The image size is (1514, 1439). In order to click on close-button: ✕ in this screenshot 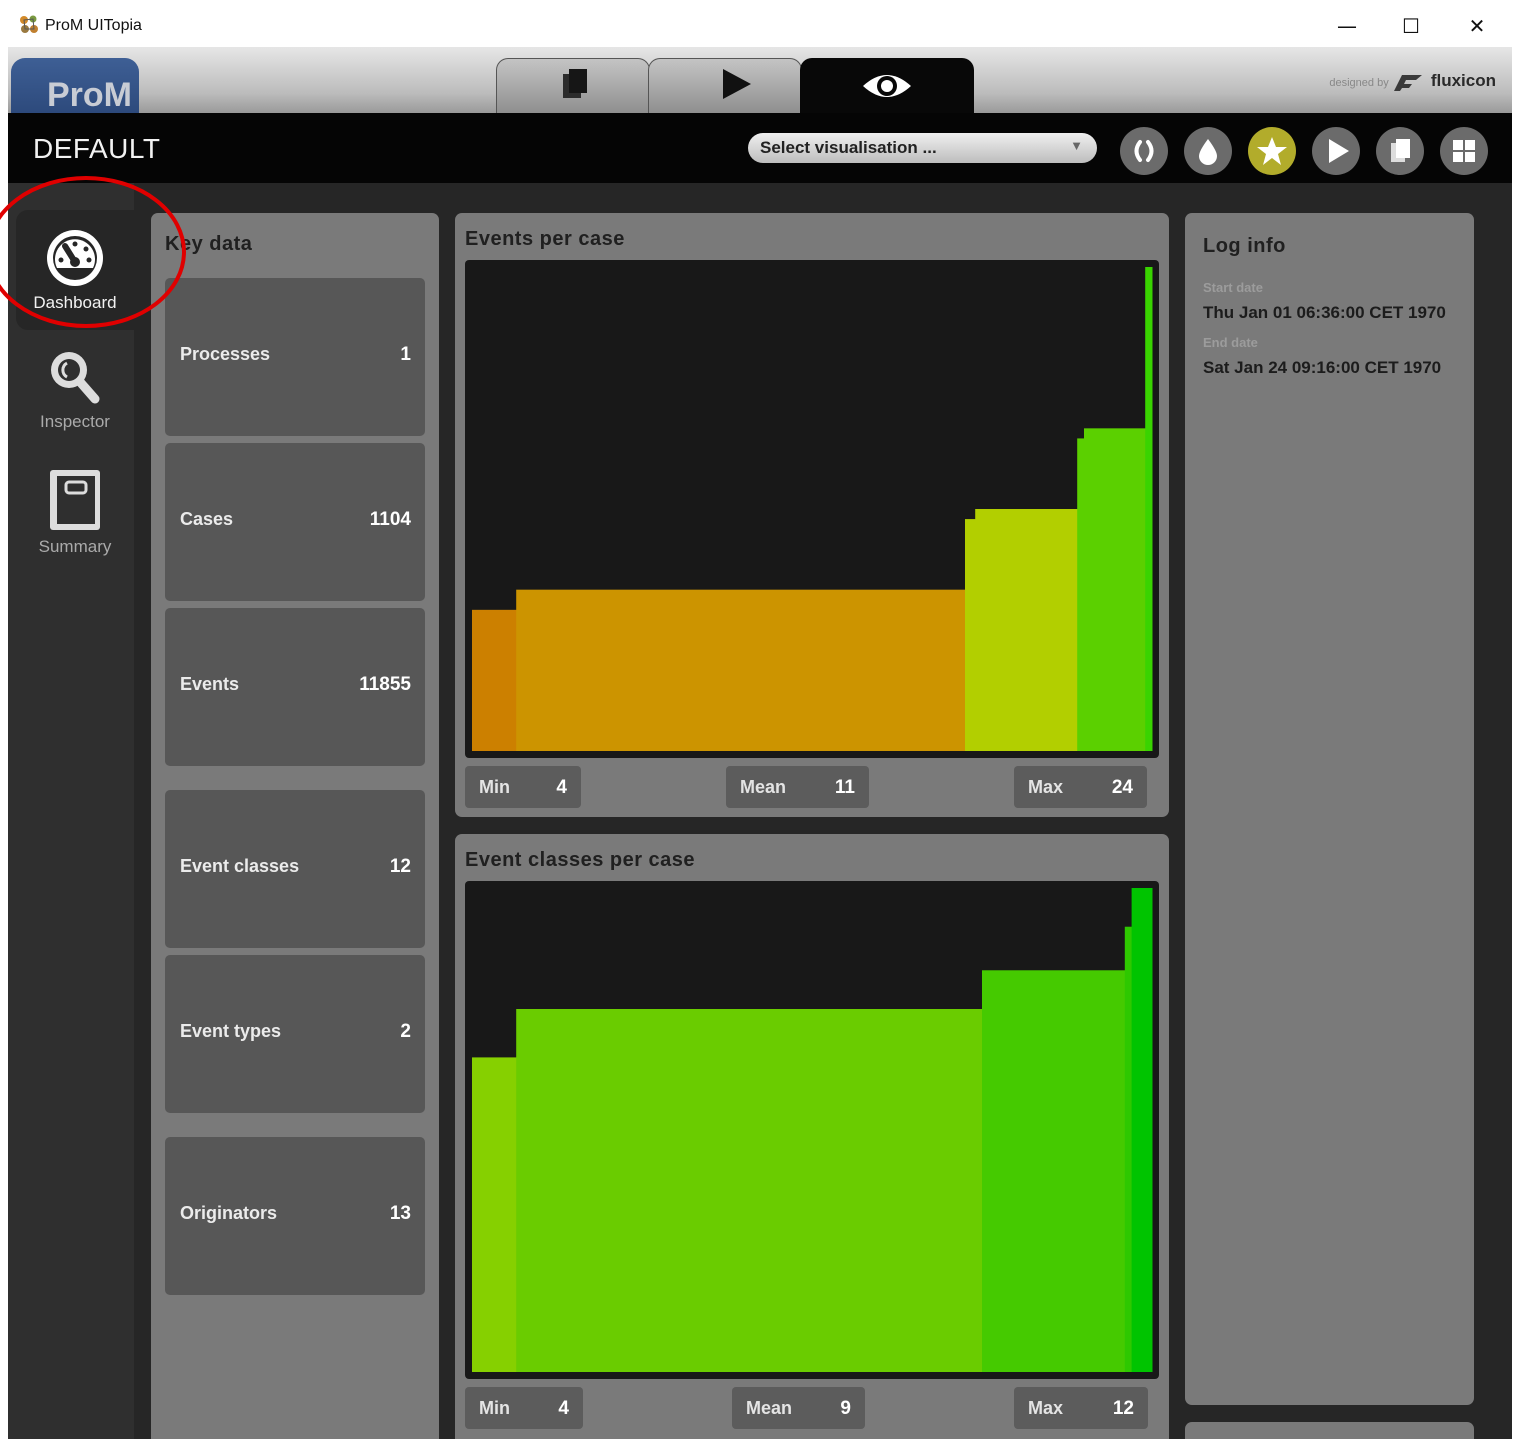, I will do `click(1477, 26)`.